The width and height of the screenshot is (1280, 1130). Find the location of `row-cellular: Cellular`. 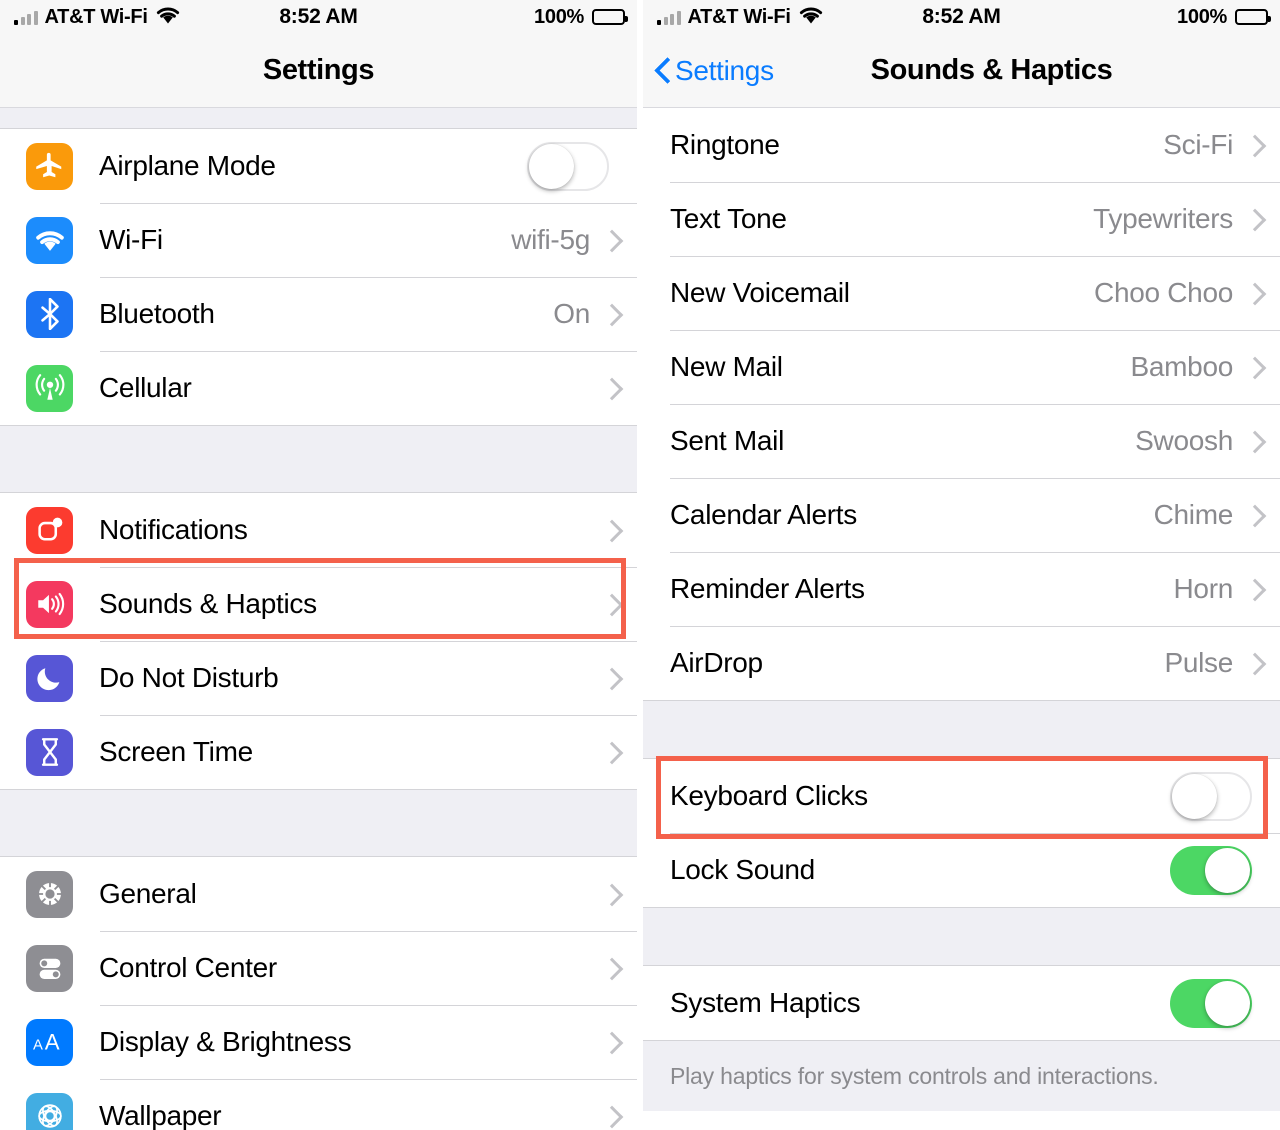

row-cellular: Cellular is located at coordinates (318, 388).